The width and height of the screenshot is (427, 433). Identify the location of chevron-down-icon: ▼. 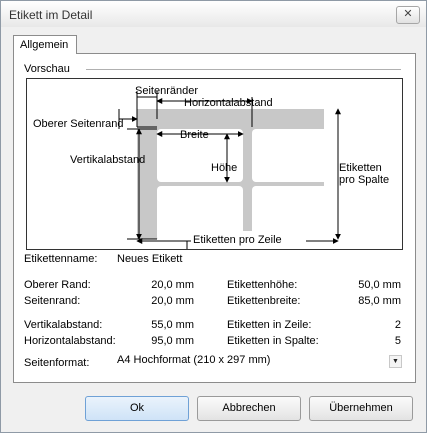
(395, 361).